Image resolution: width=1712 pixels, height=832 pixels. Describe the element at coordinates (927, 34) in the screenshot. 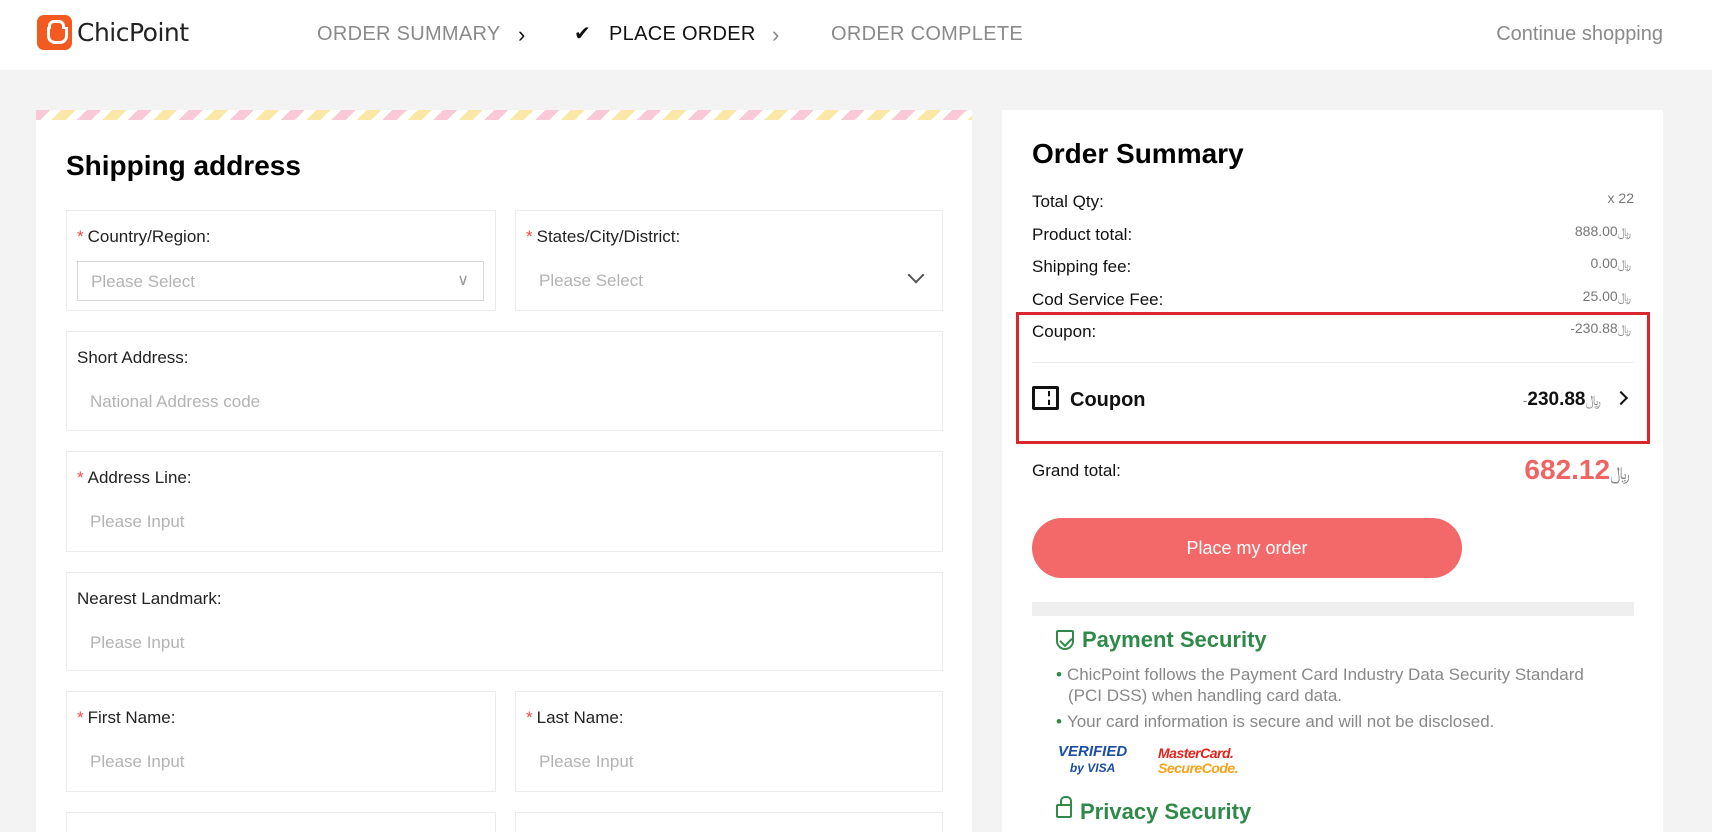

I see `step-order-complete: ORDER COMPLETE` at that location.